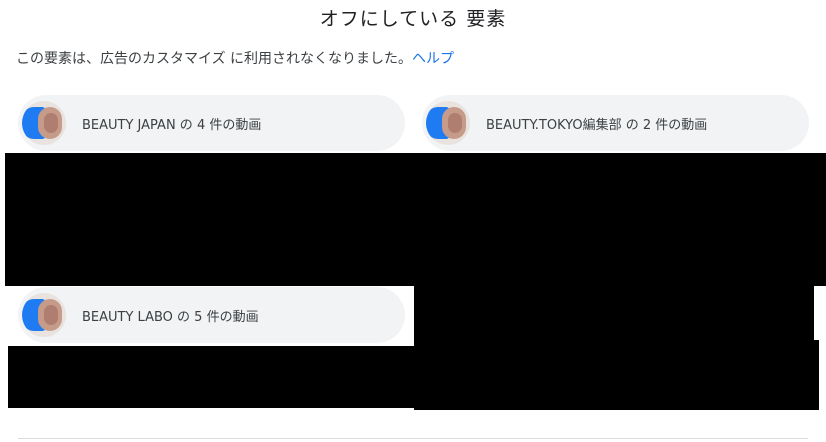  I want to click on divider, so click(413, 438).